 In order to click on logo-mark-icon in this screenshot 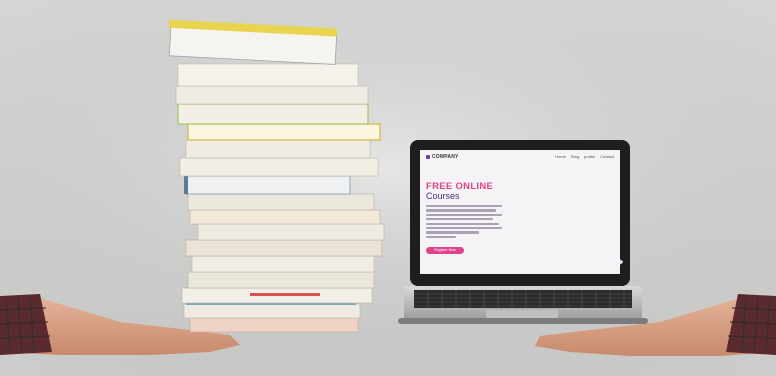, I will do `click(428, 156)`.